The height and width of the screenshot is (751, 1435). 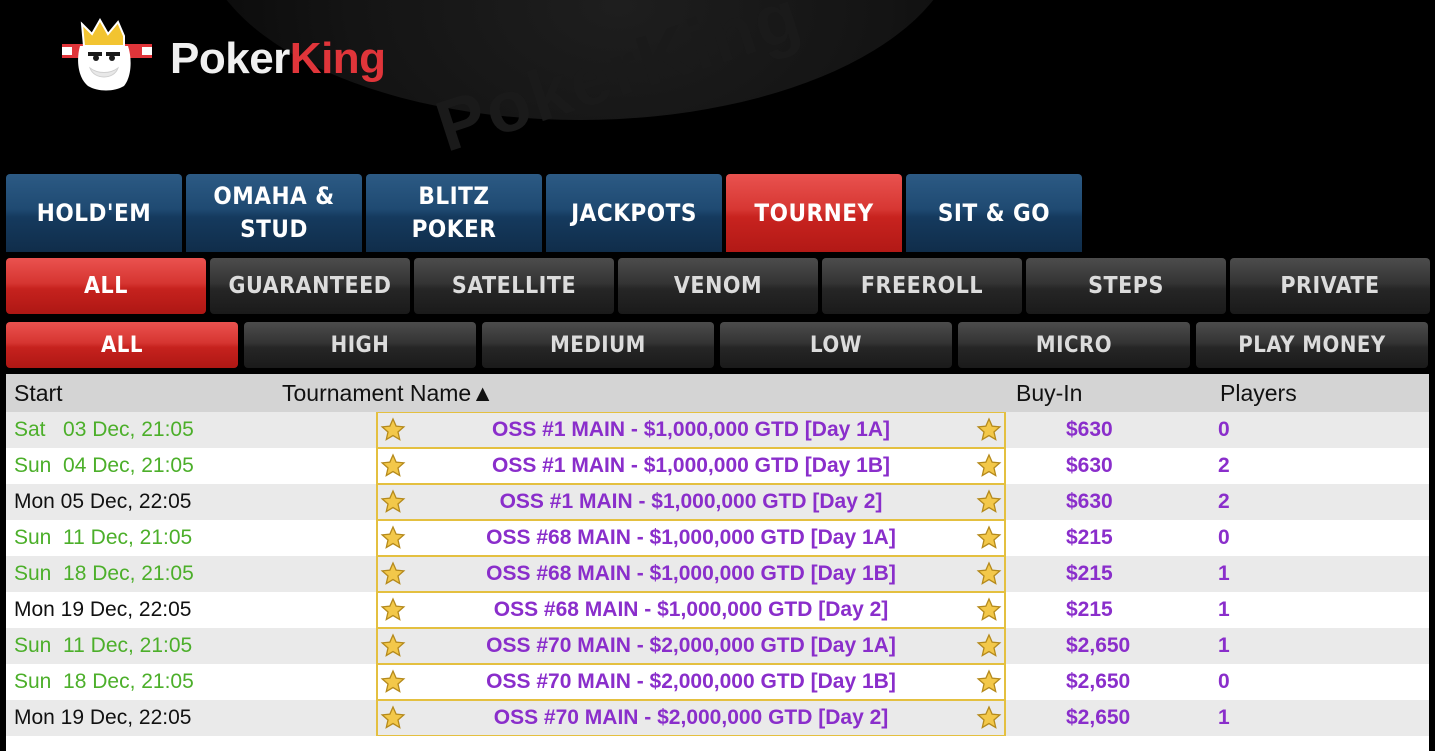 I want to click on tournament-name-cell: OSS #1 MAIN - $1,000,000 GTD [Day 1A], so click(x=691, y=430).